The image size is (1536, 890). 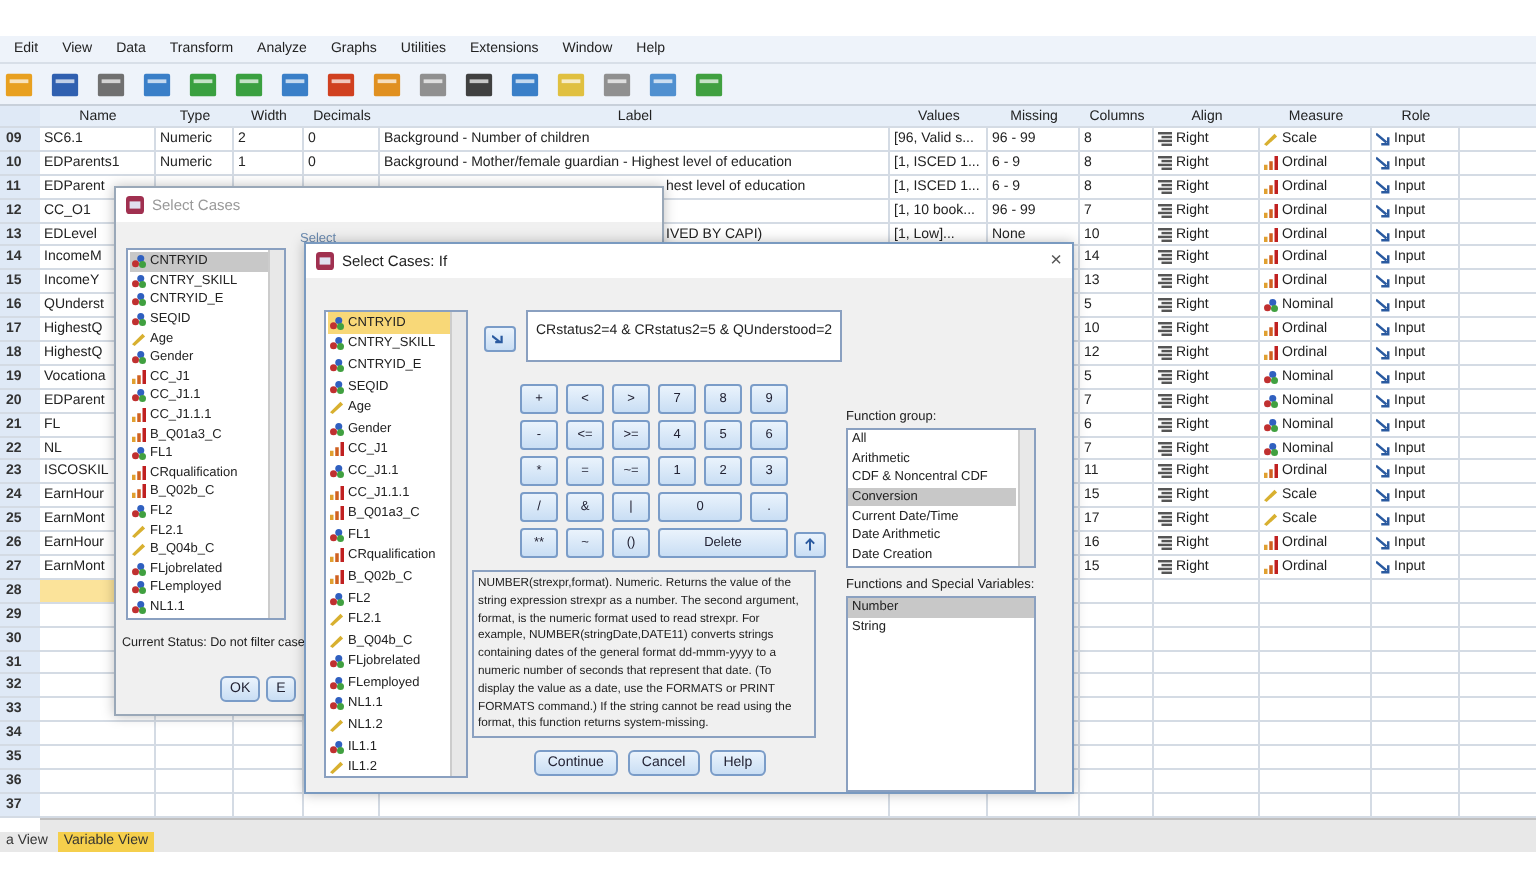 What do you see at coordinates (1056, 261) in the screenshot?
I see `close-button: ×` at bounding box center [1056, 261].